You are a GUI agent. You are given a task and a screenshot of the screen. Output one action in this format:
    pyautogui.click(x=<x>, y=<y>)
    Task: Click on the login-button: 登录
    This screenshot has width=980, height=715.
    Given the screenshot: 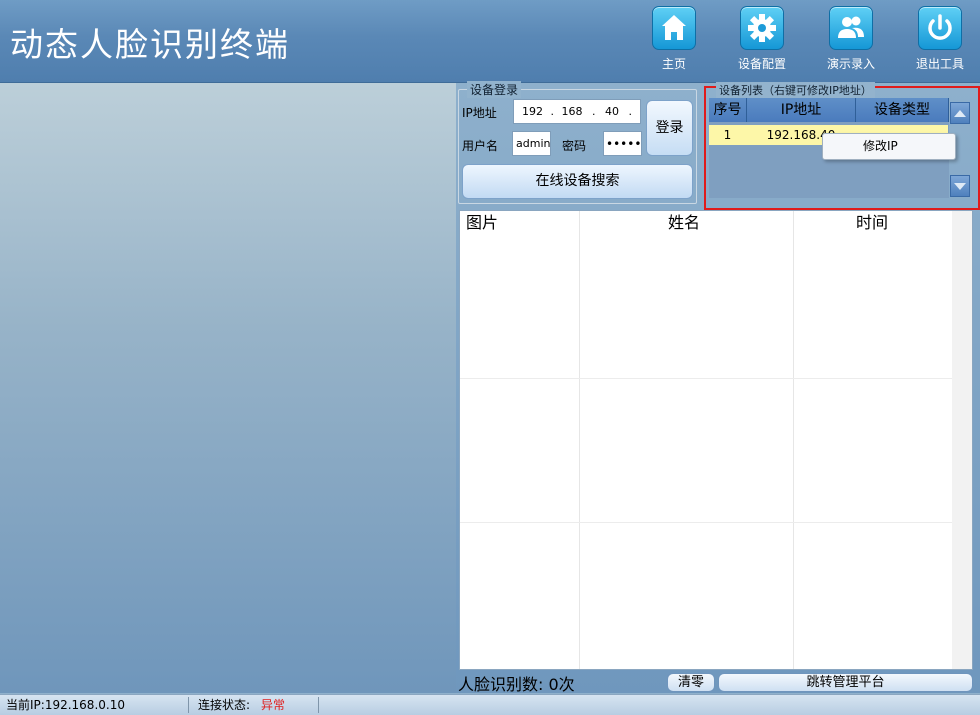 What is the action you would take?
    pyautogui.click(x=669, y=128)
    